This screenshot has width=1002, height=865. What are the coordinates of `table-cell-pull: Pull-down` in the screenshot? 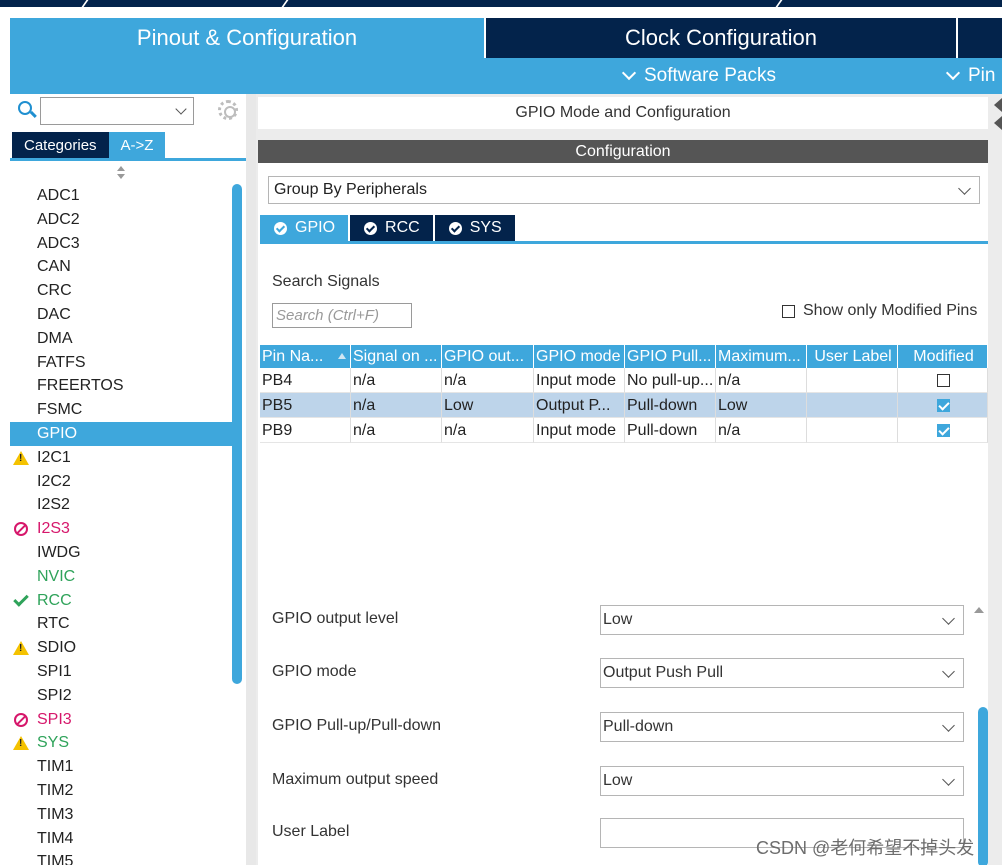 It's located at (670, 430).